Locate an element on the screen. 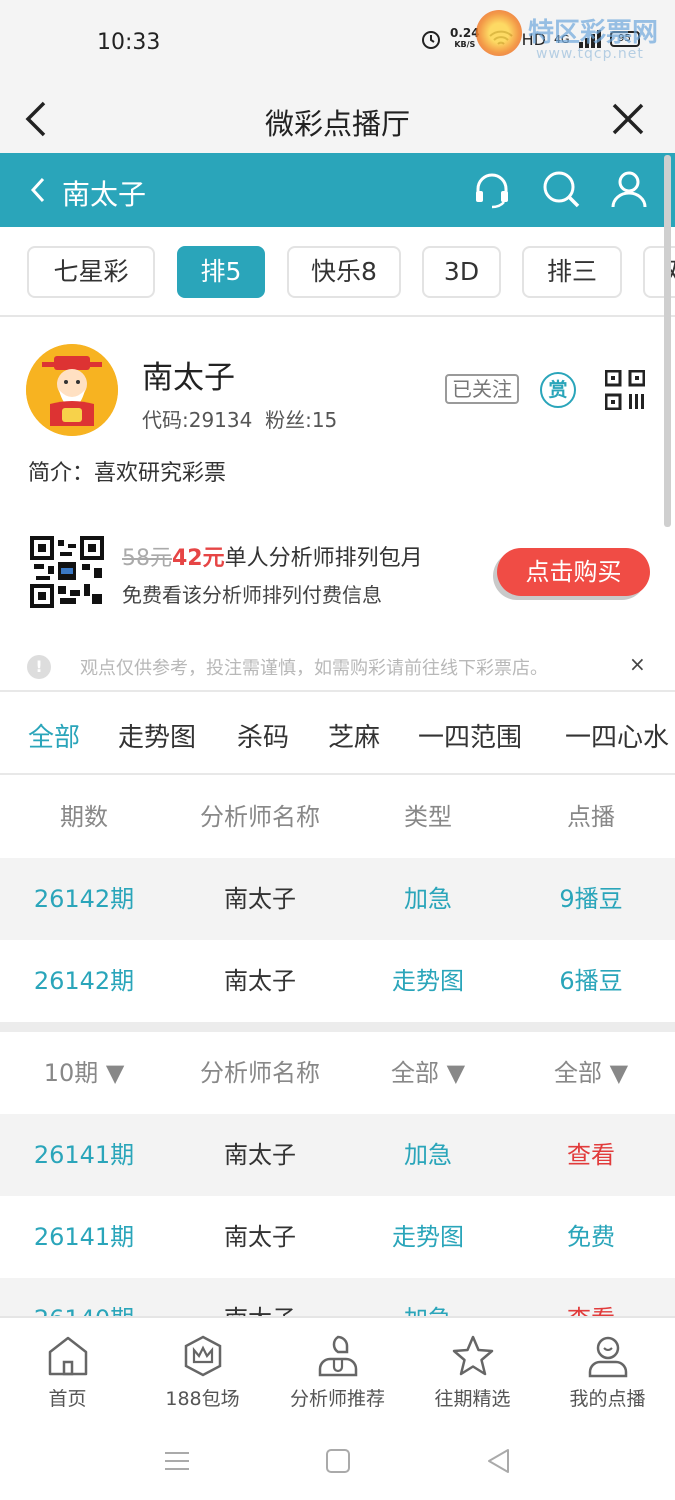  watermark-text: 特区彩票网 is located at coordinates (593, 33).